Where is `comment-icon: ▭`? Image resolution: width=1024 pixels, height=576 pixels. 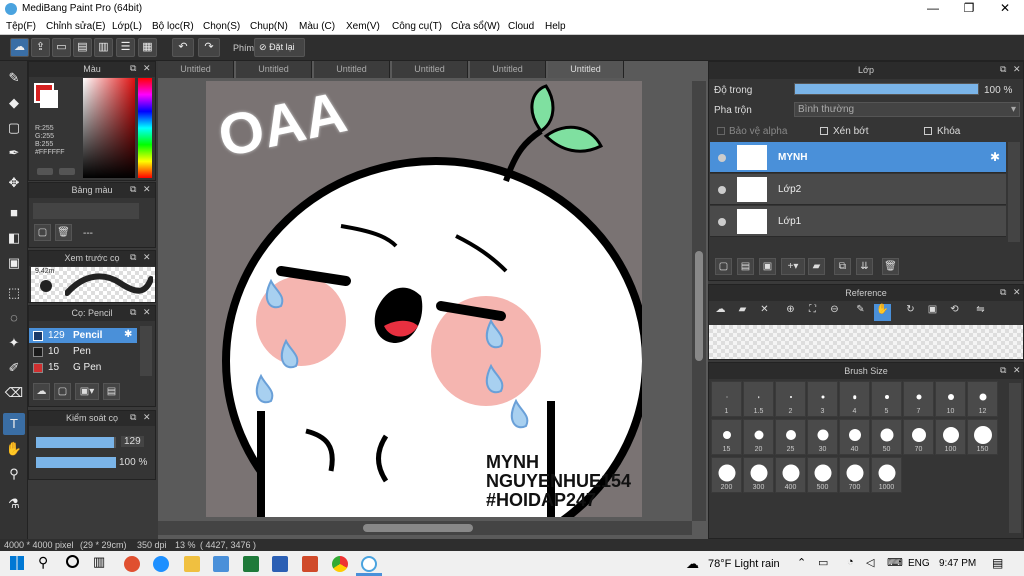 comment-icon: ▭ is located at coordinates (61, 47).